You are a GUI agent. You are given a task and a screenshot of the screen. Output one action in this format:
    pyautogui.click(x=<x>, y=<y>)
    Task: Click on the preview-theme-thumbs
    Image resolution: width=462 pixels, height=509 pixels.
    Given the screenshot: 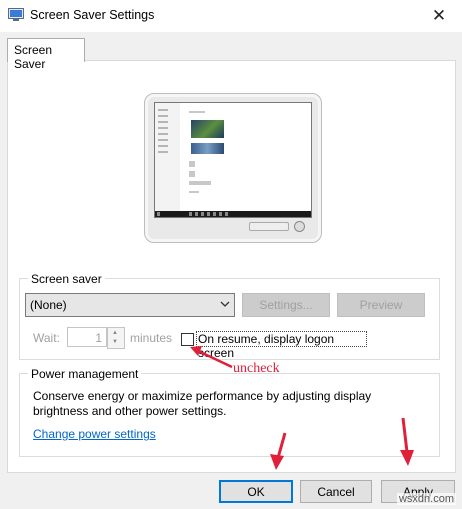 What is the action you would take?
    pyautogui.click(x=207, y=148)
    